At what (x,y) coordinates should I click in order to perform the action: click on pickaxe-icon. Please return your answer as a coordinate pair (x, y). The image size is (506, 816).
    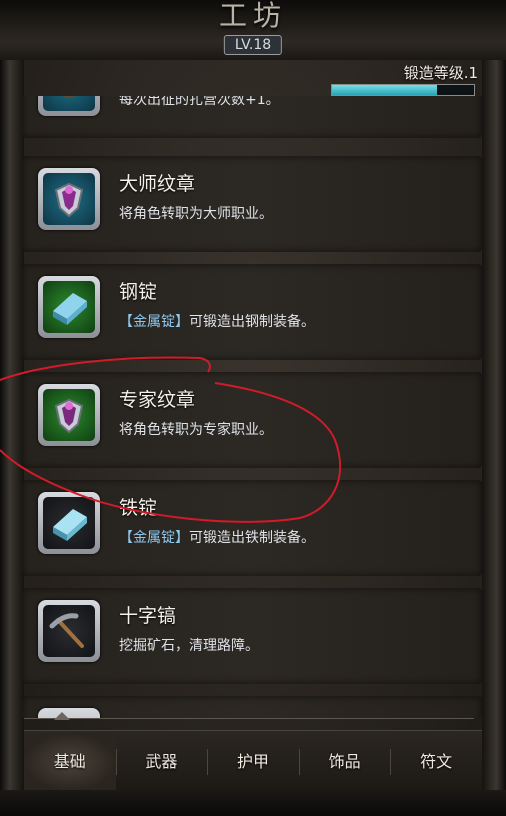
    Looking at the image, I should click on (69, 631).